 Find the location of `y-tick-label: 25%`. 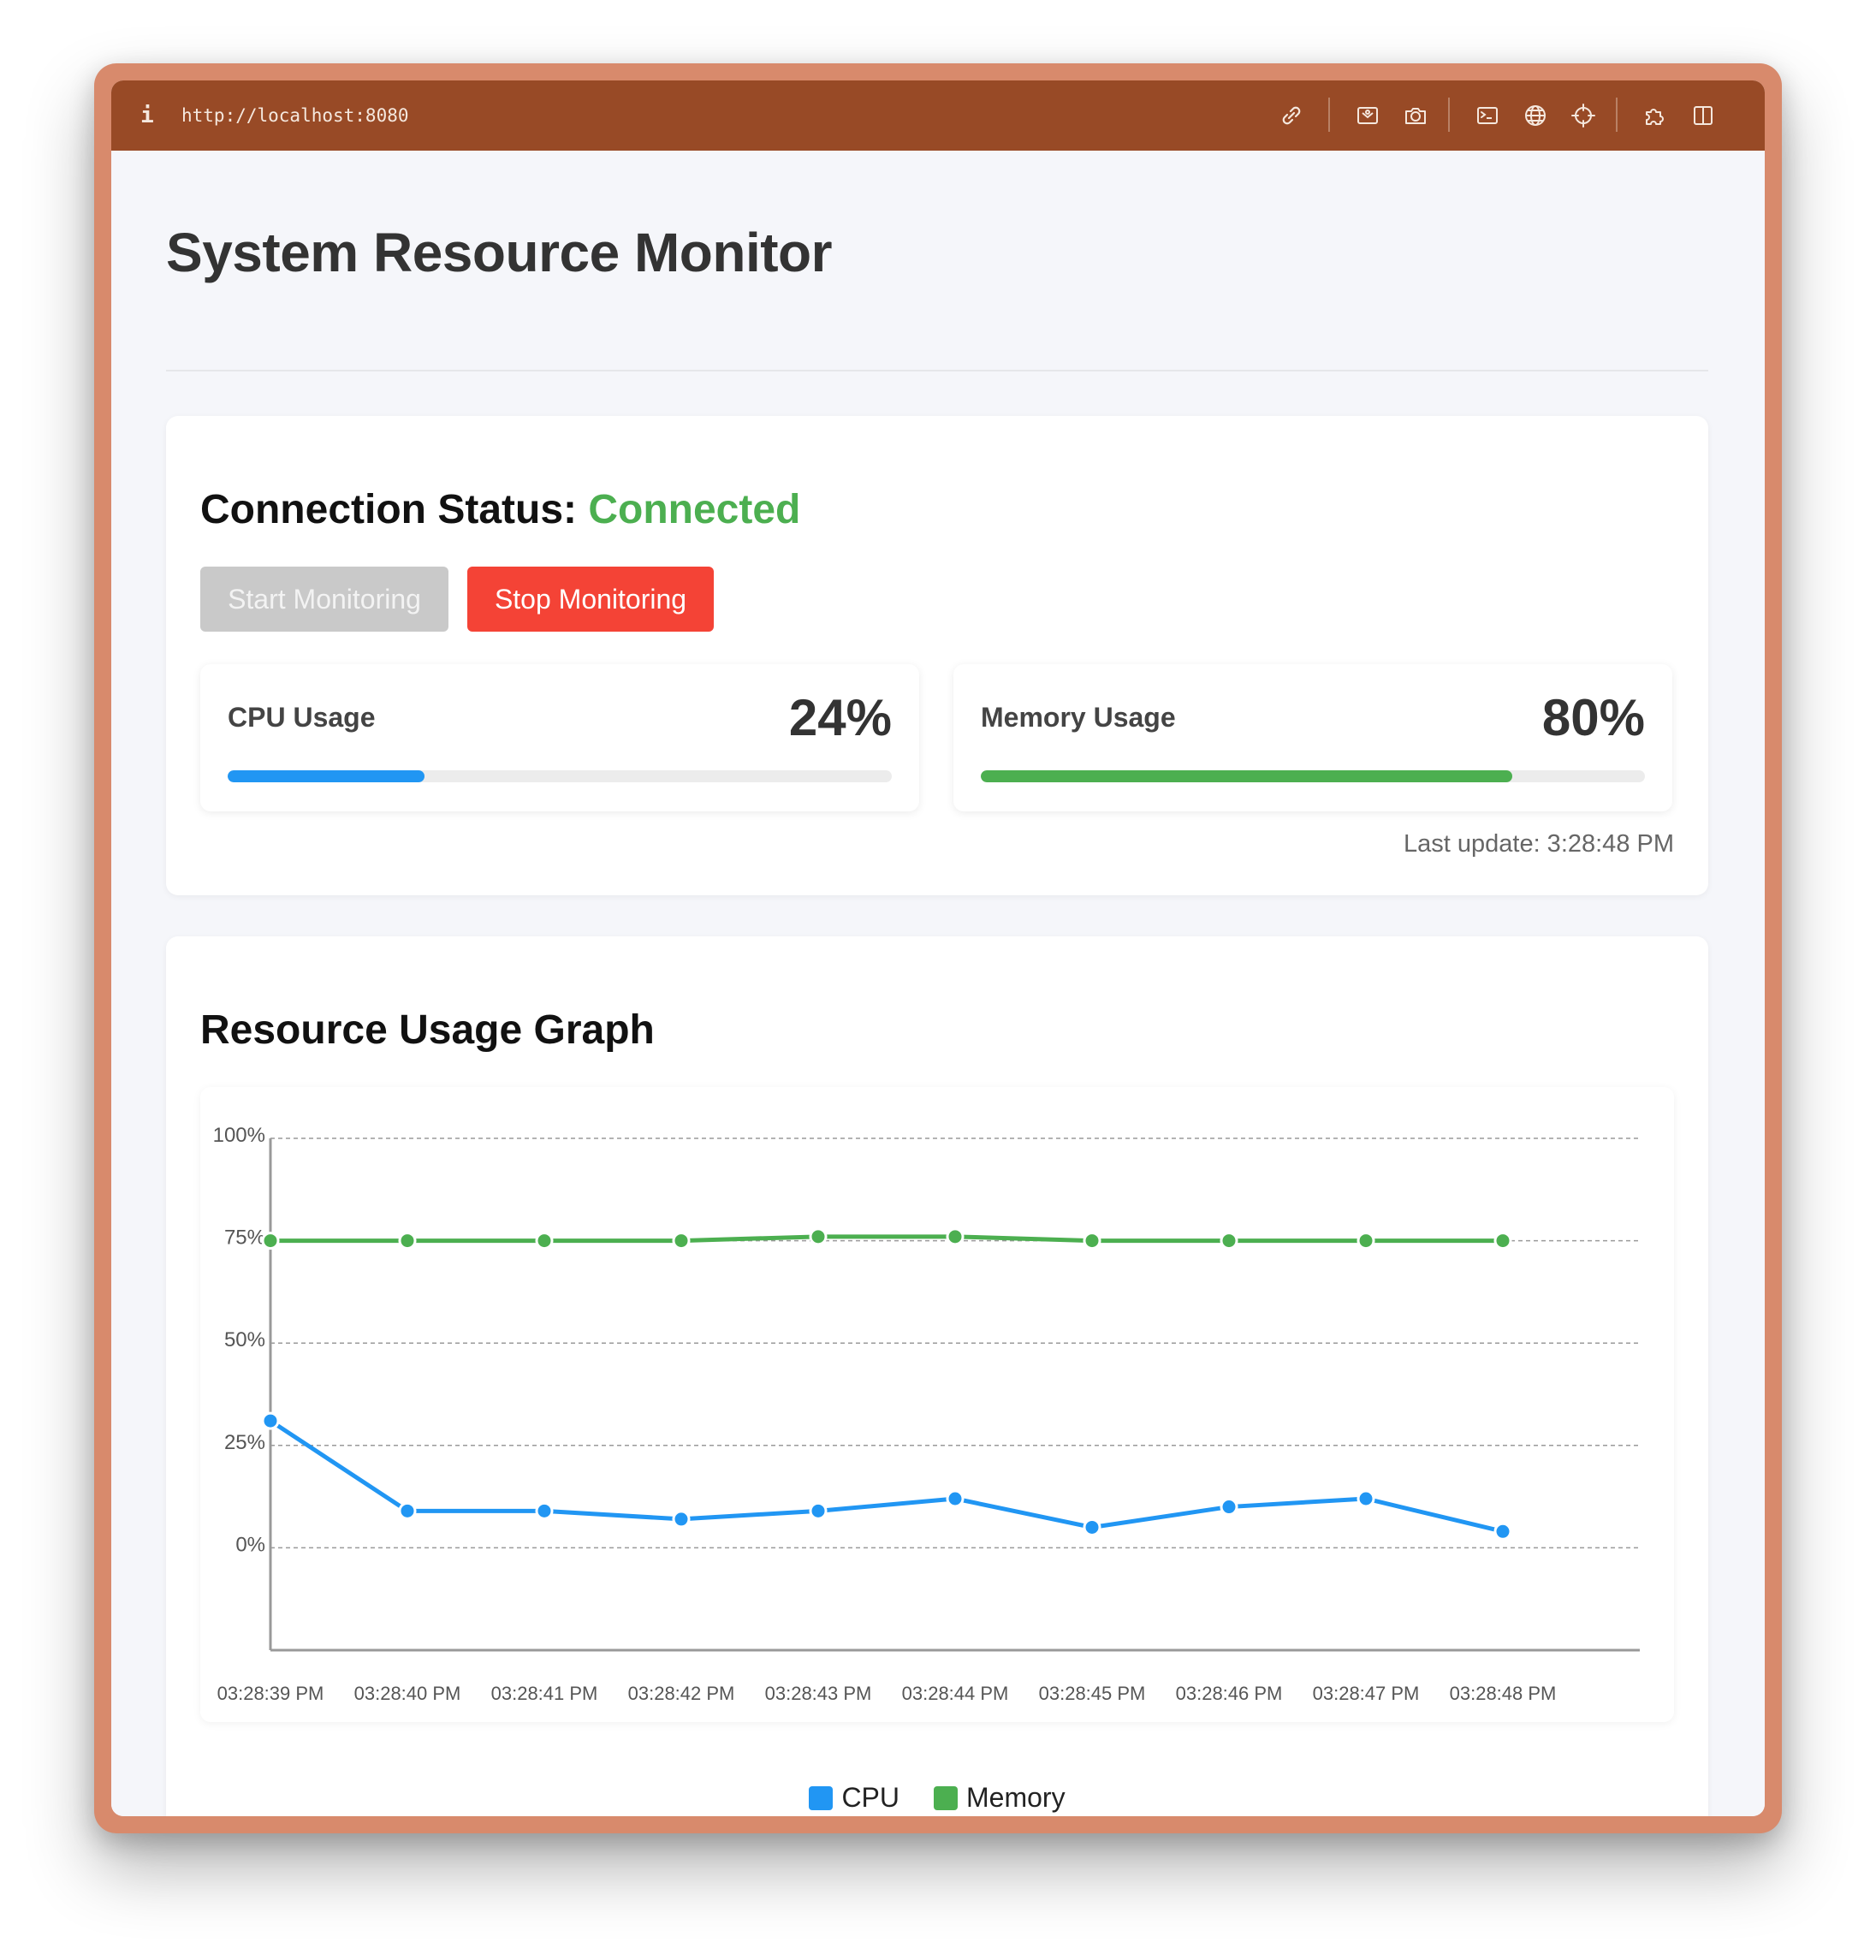

y-tick-label: 25% is located at coordinates (244, 1442).